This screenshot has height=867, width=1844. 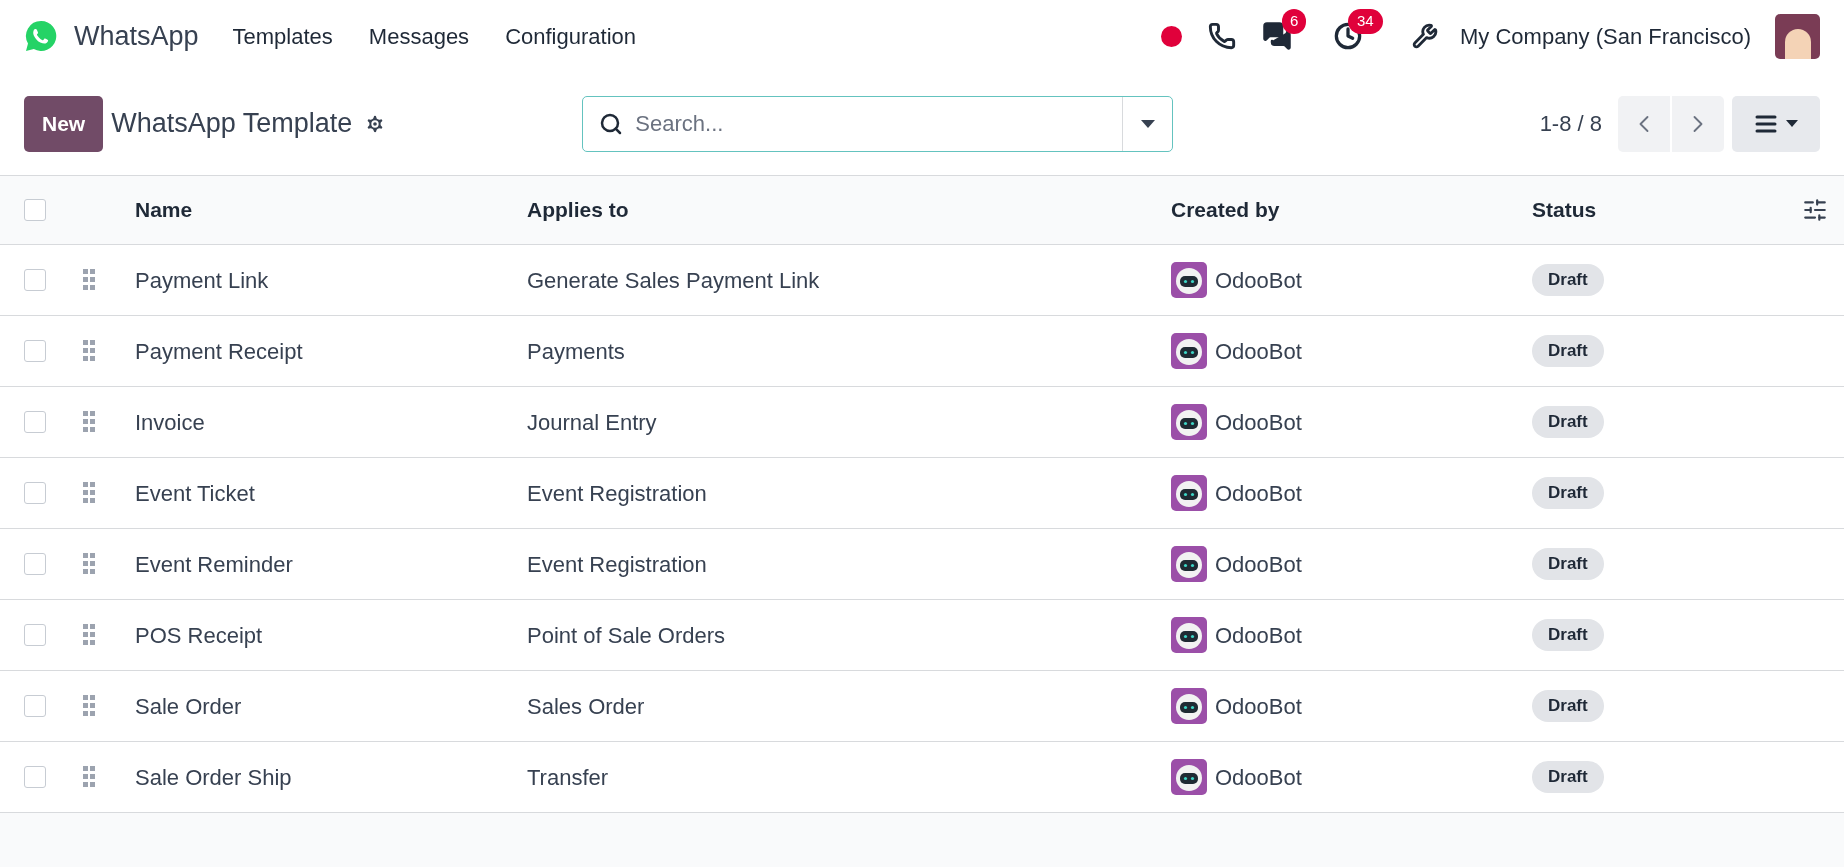 What do you see at coordinates (419, 36) in the screenshot?
I see `menu-item: Messages` at bounding box center [419, 36].